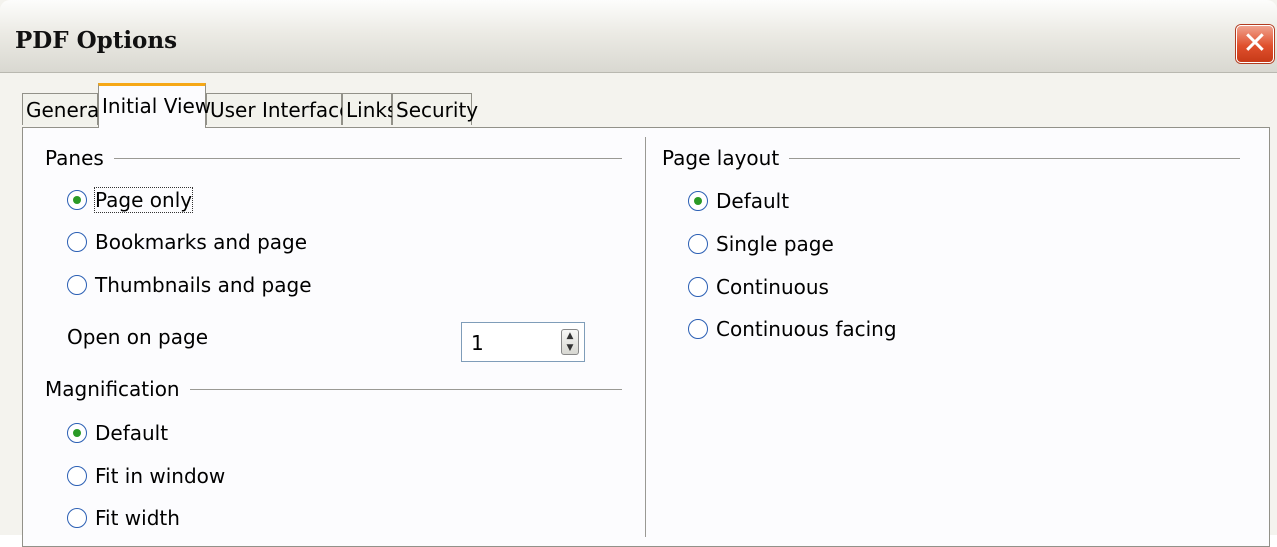  I want to click on radio-label: Single page, so click(775, 244).